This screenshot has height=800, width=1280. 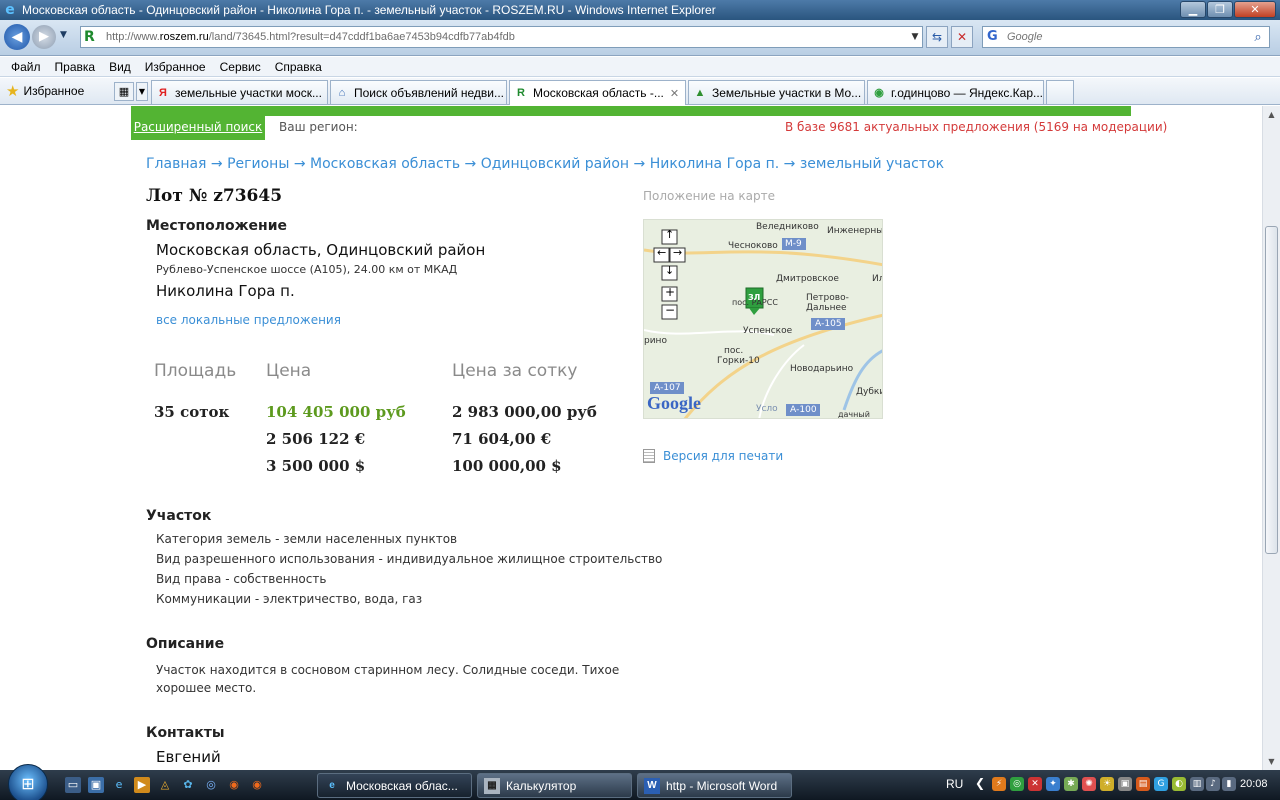 I want to click on ie-icon: e, so click(x=119, y=785).